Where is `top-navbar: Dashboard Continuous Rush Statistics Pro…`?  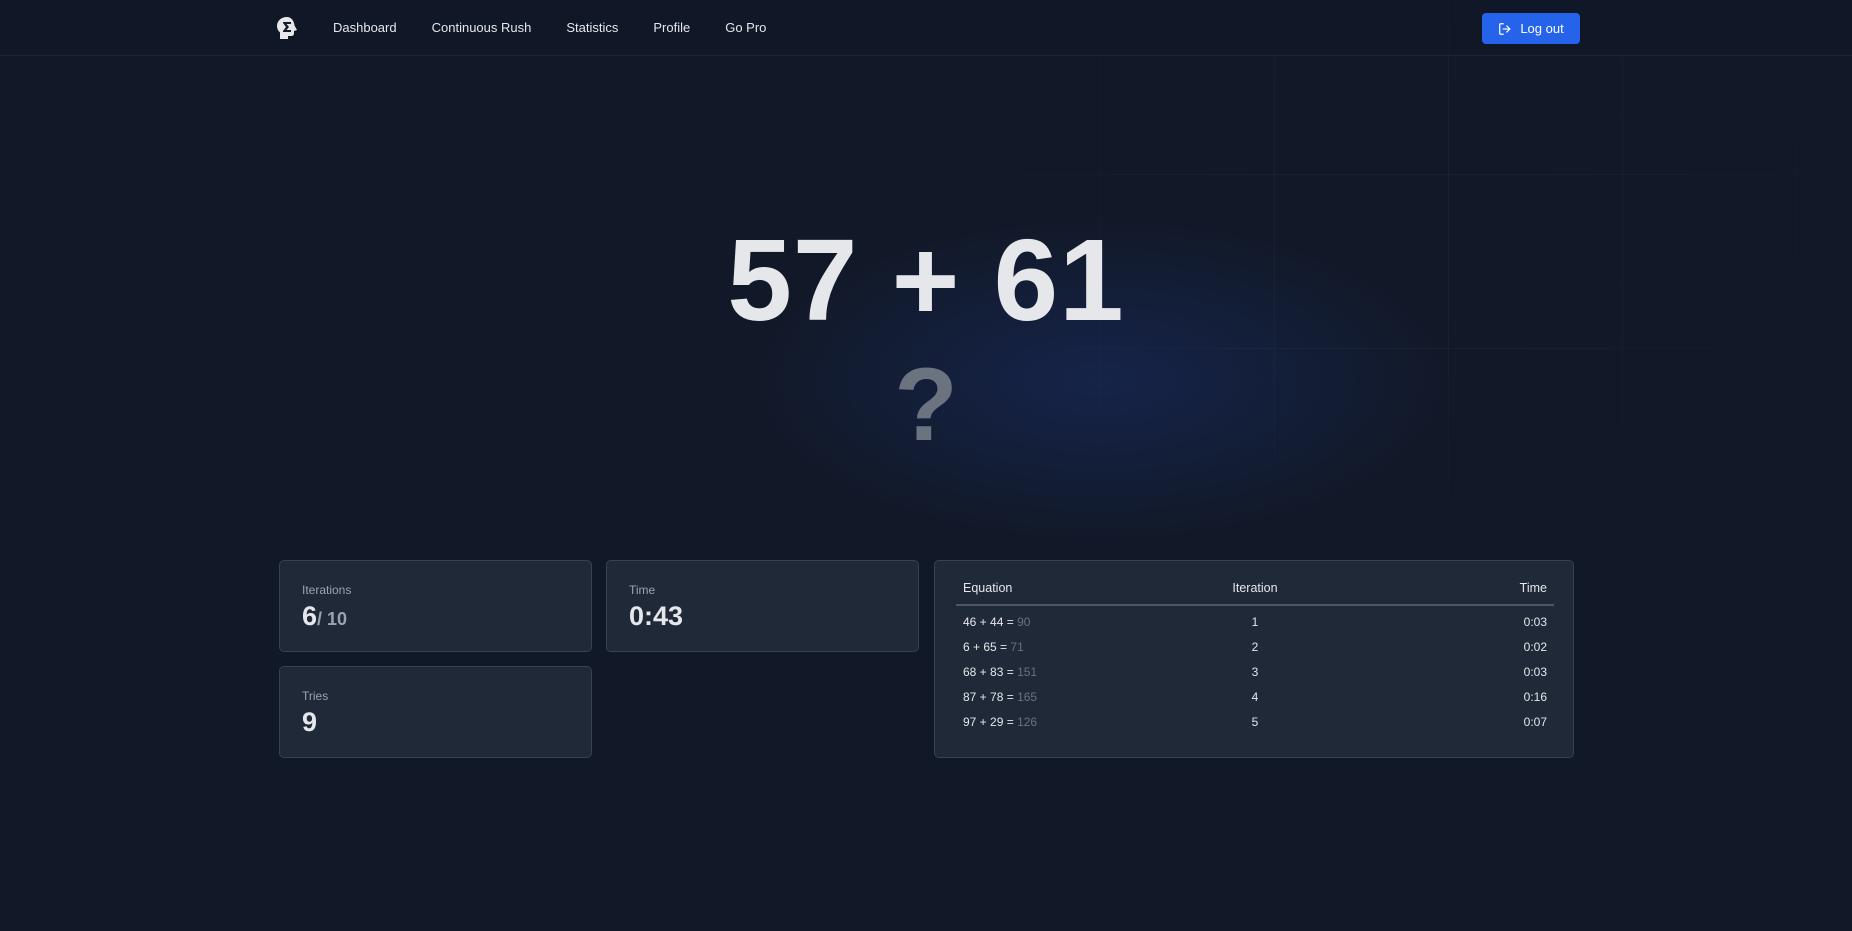 top-navbar: Dashboard Continuous Rush Statistics Pro… is located at coordinates (926, 28).